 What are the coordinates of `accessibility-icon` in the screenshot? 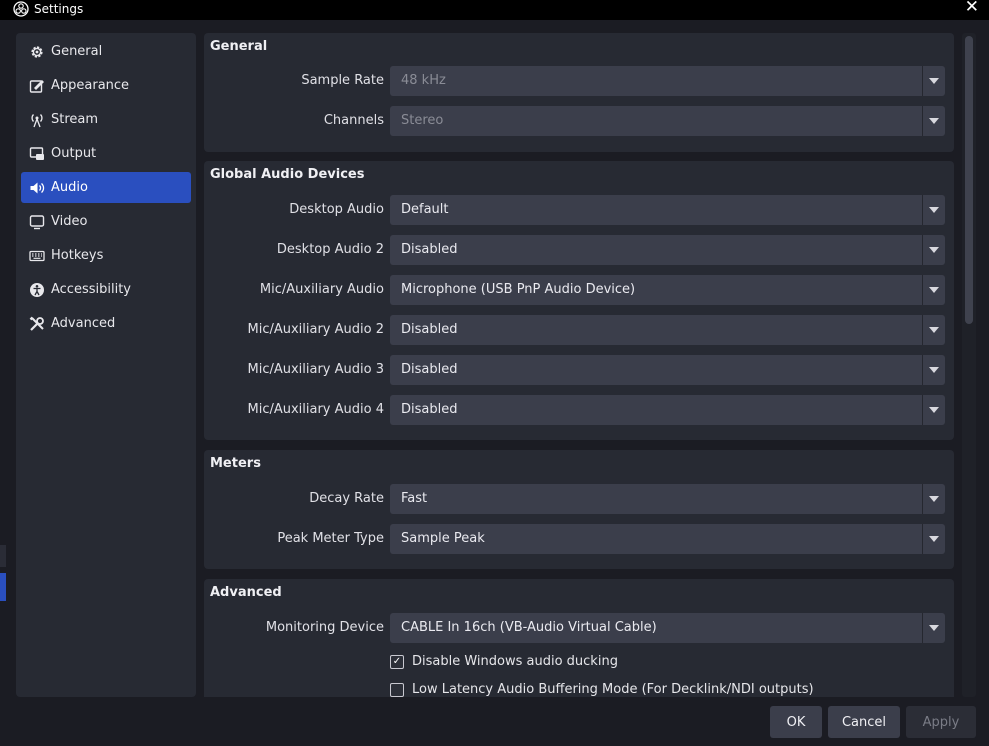 It's located at (37, 290).